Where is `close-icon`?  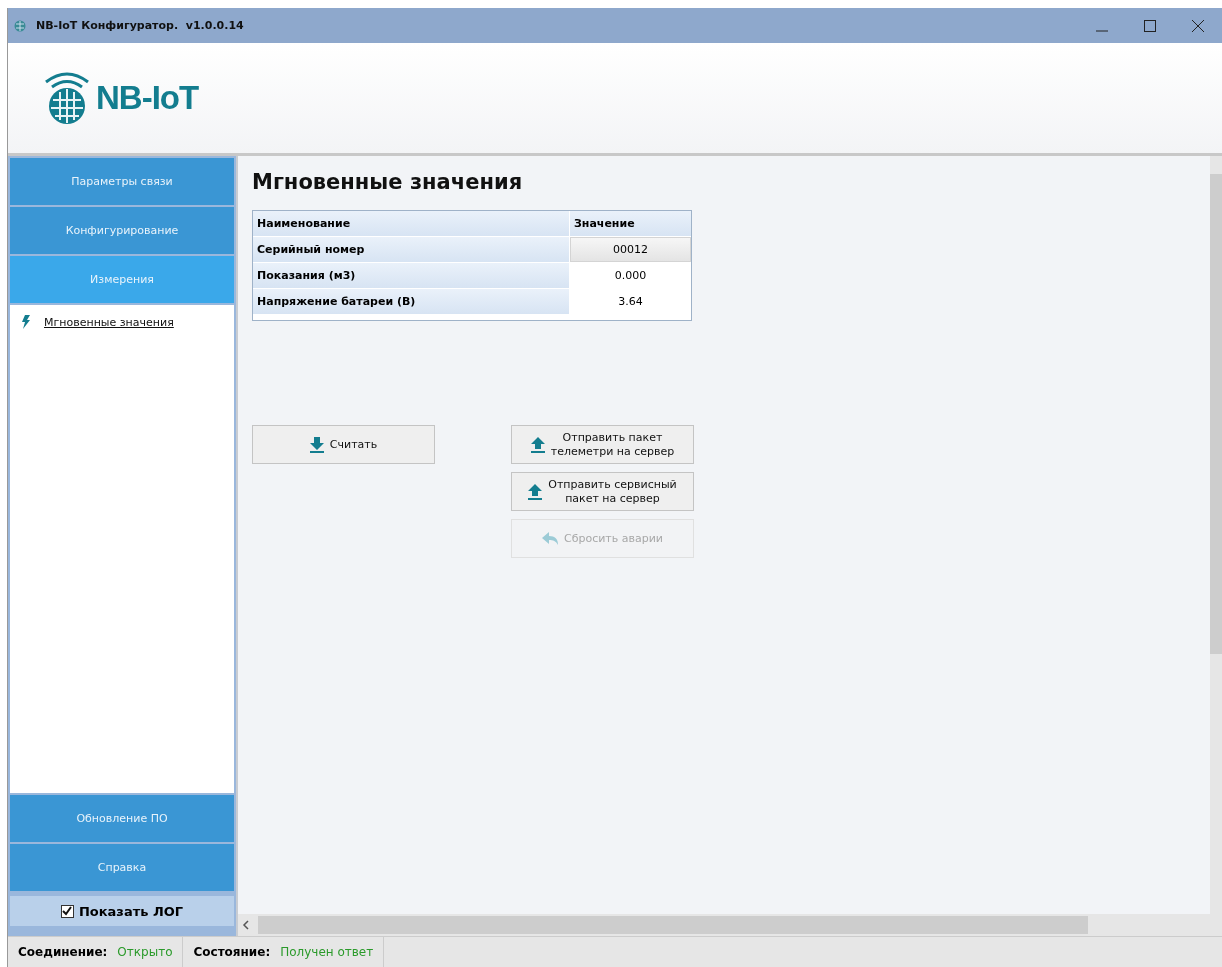
close-icon is located at coordinates (1198, 25).